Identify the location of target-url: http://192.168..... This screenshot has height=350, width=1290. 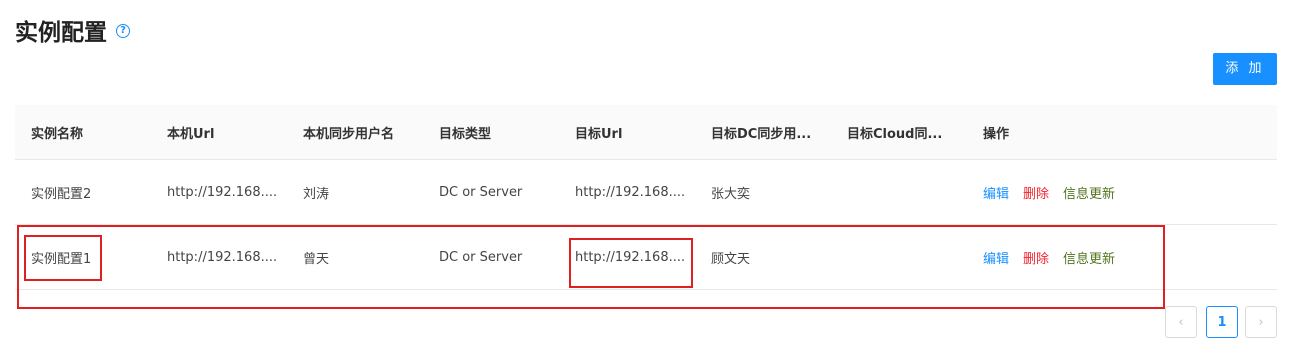
(630, 192).